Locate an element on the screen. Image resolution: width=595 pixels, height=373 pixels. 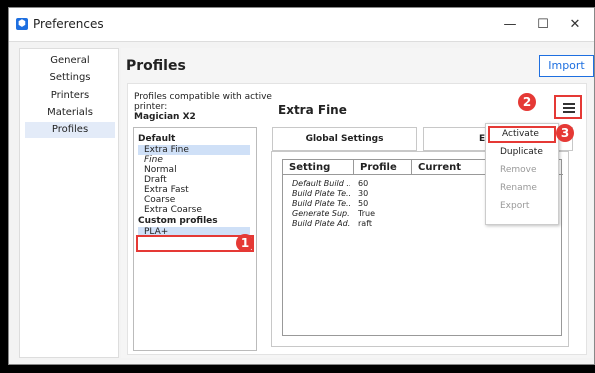
list-item: Normal is located at coordinates (194, 170).